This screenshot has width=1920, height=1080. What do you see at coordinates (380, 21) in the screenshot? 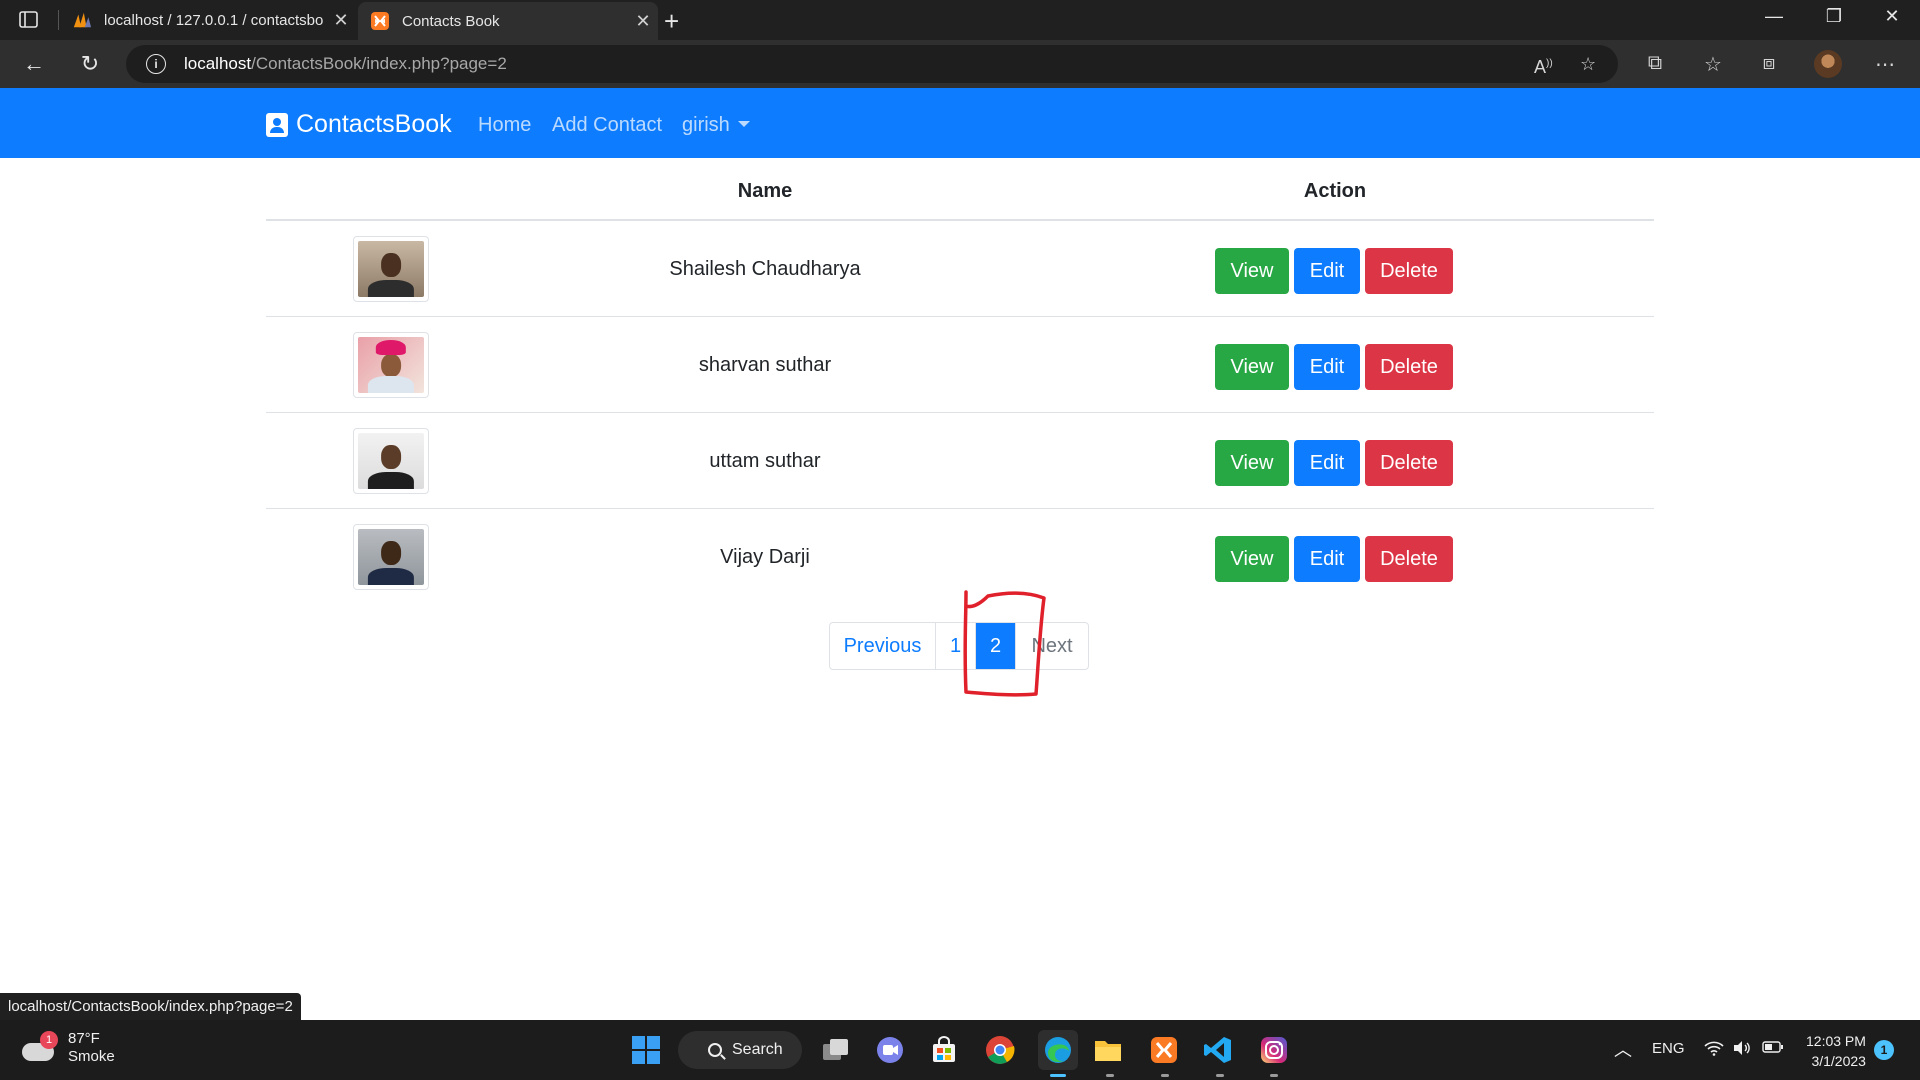
I see `xampp-icon: ꟷ` at bounding box center [380, 21].